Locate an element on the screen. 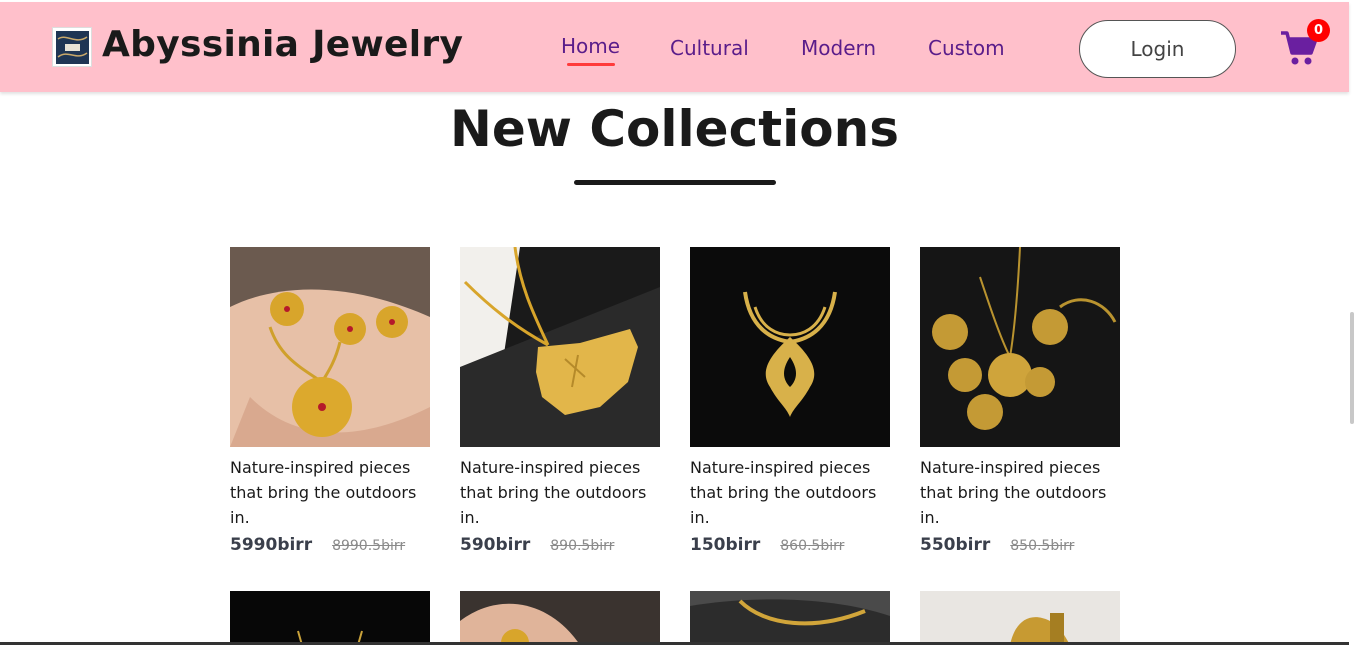 The height and width of the screenshot is (645, 1355). login-button: Login is located at coordinates (1157, 49).